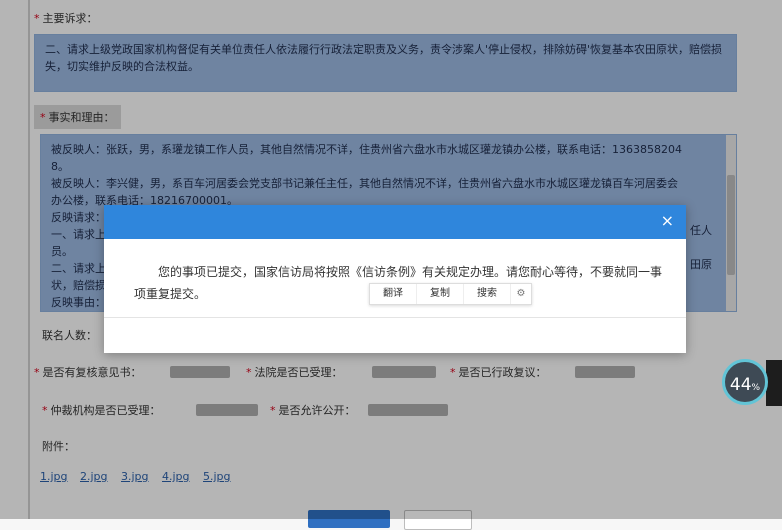  I want to click on dialog-footer-divider, so click(395, 317).